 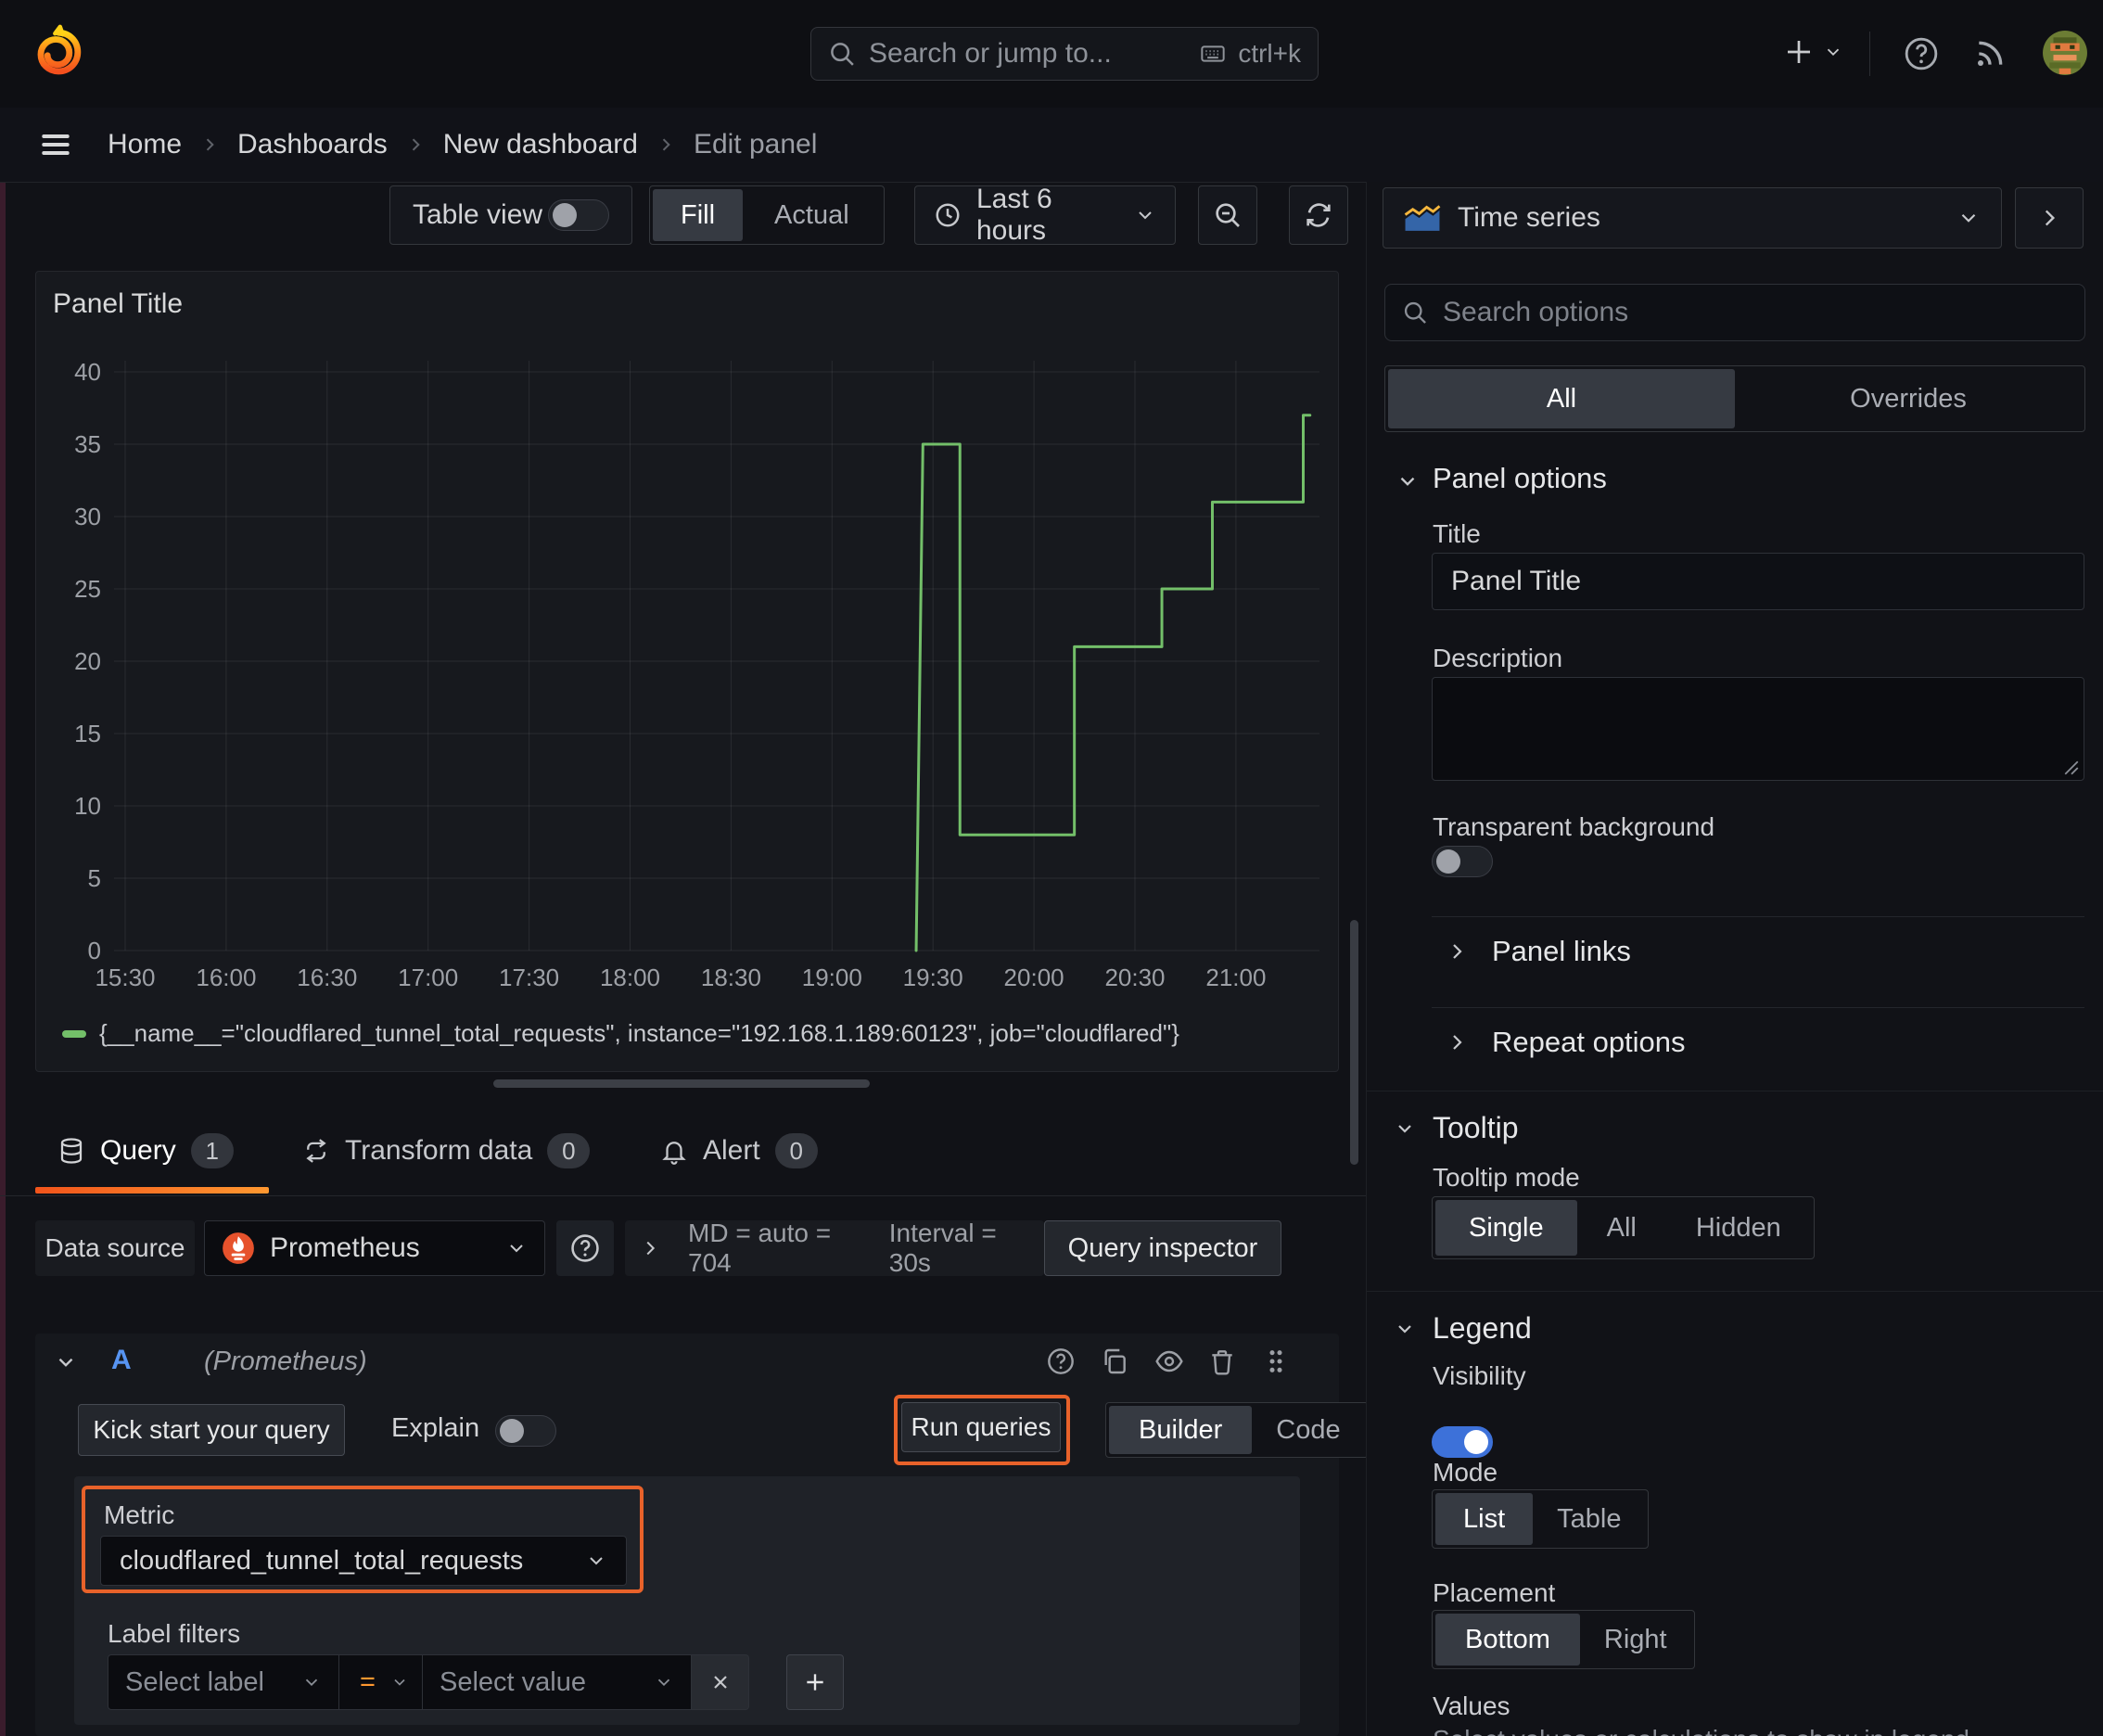 I want to click on table-view-toggle, so click(x=578, y=215).